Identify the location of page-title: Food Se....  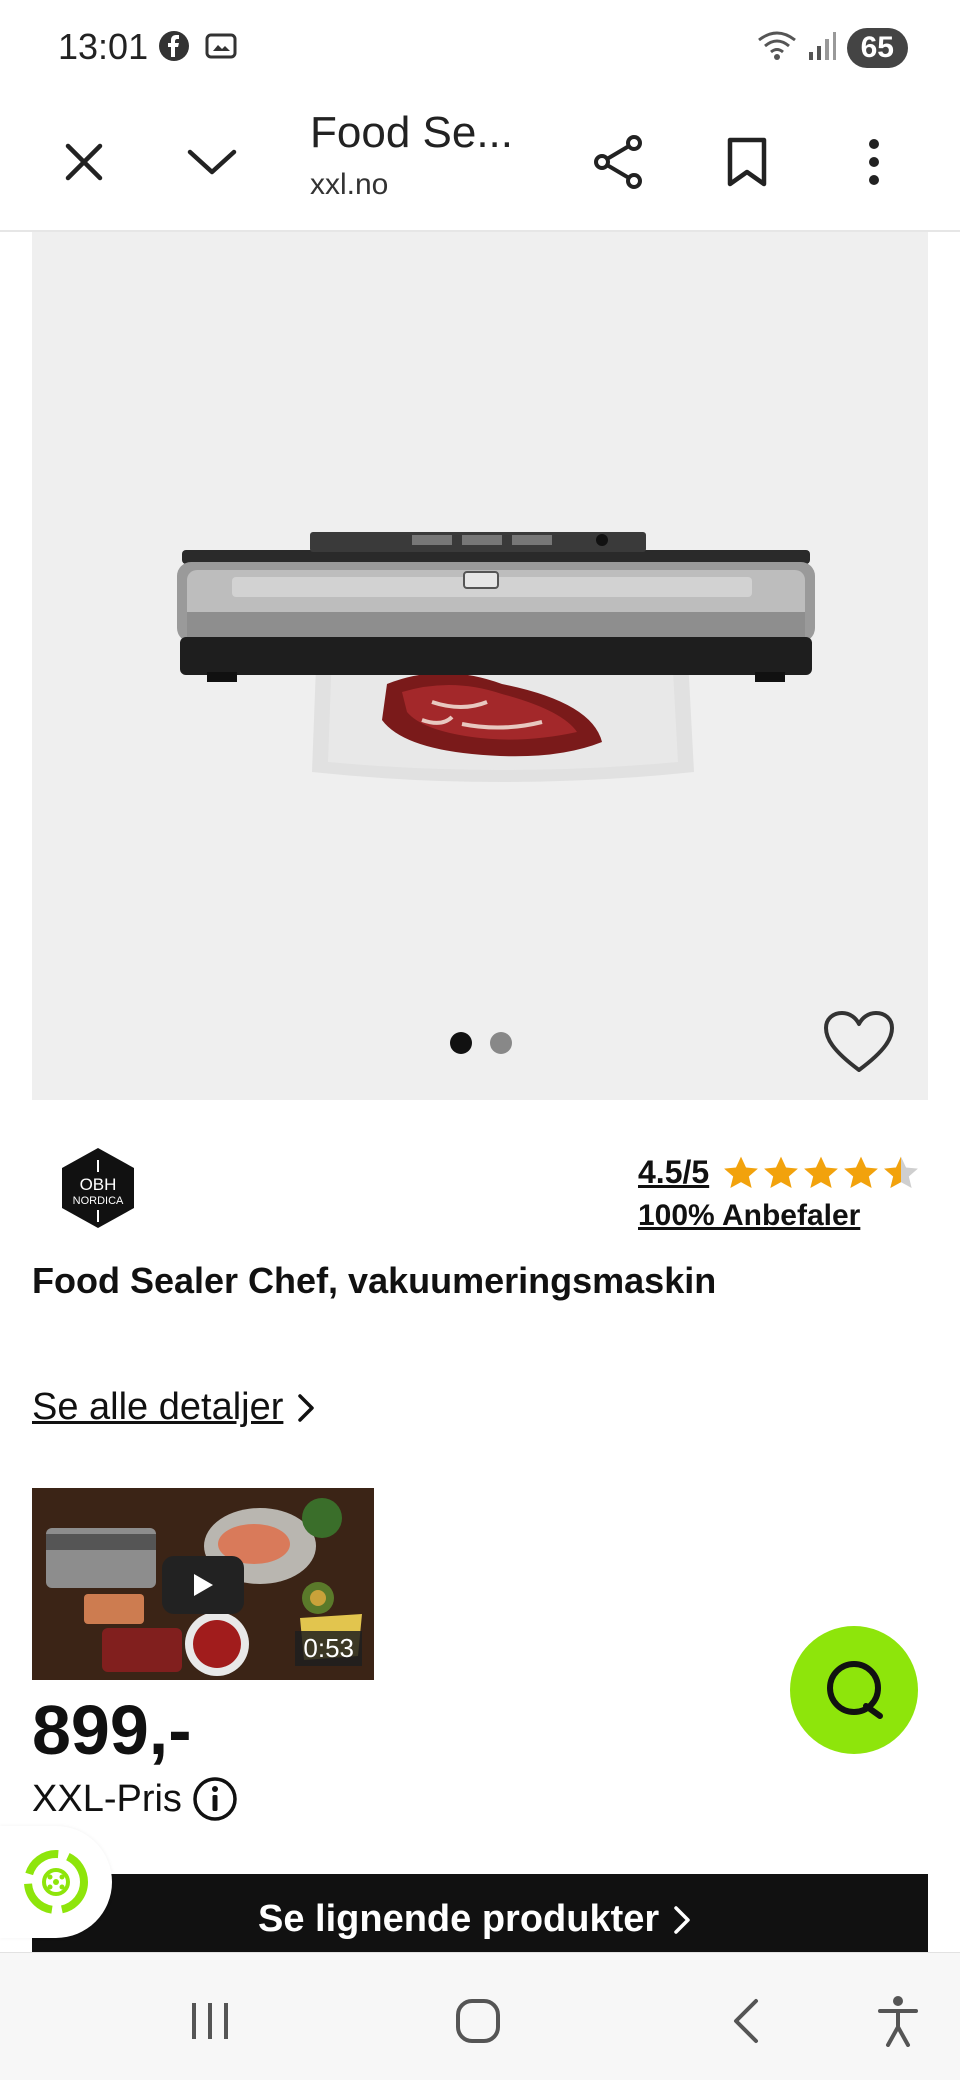
(411, 133).